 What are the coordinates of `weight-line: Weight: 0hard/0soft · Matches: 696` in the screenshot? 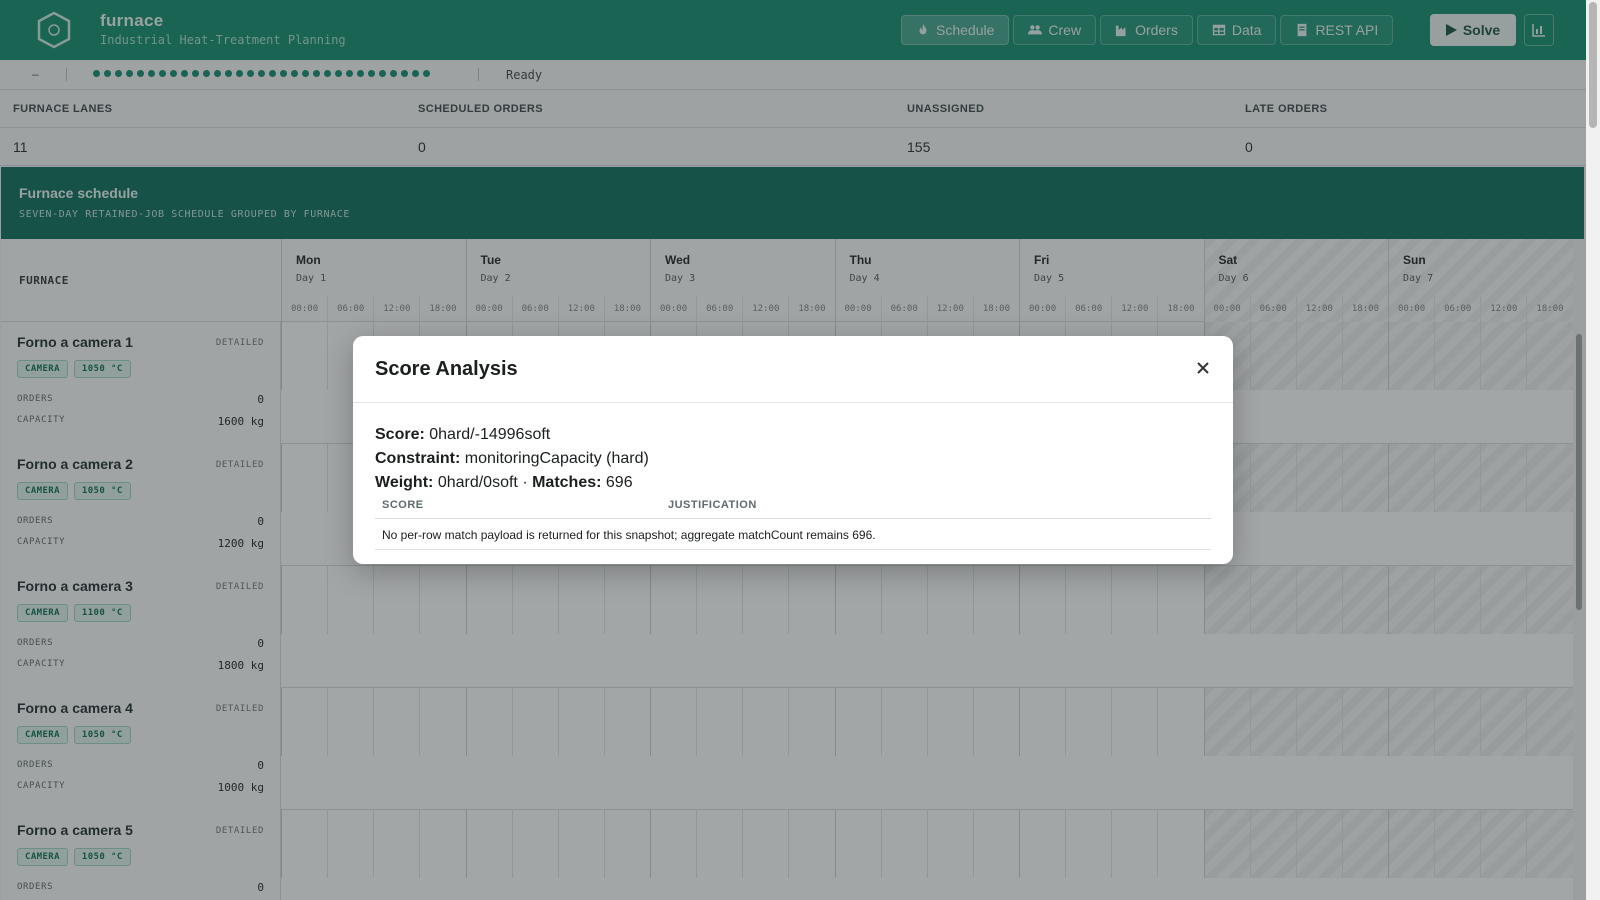 It's located at (504, 483).